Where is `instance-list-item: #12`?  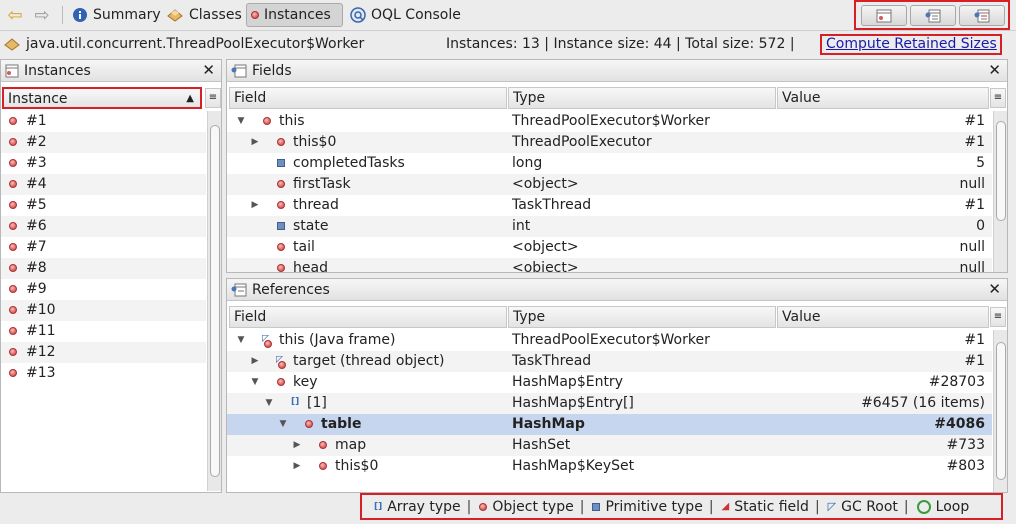
instance-list-item: #12 is located at coordinates (103, 352).